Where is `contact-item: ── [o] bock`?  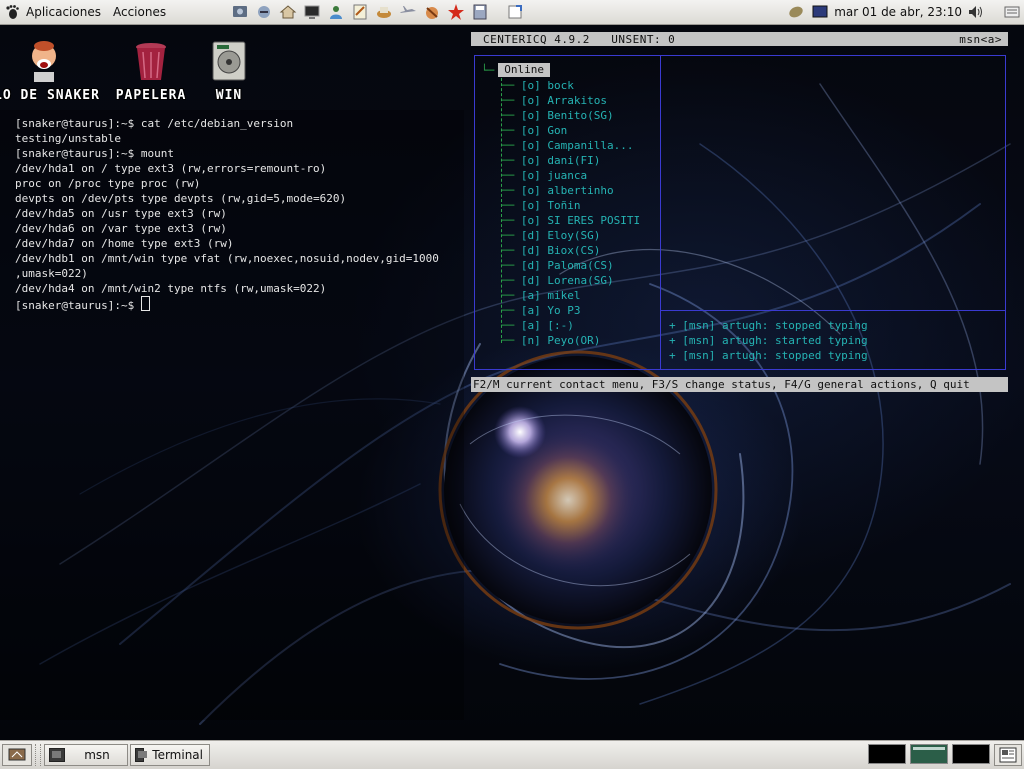 contact-item: ── [o] bock is located at coordinates (537, 85).